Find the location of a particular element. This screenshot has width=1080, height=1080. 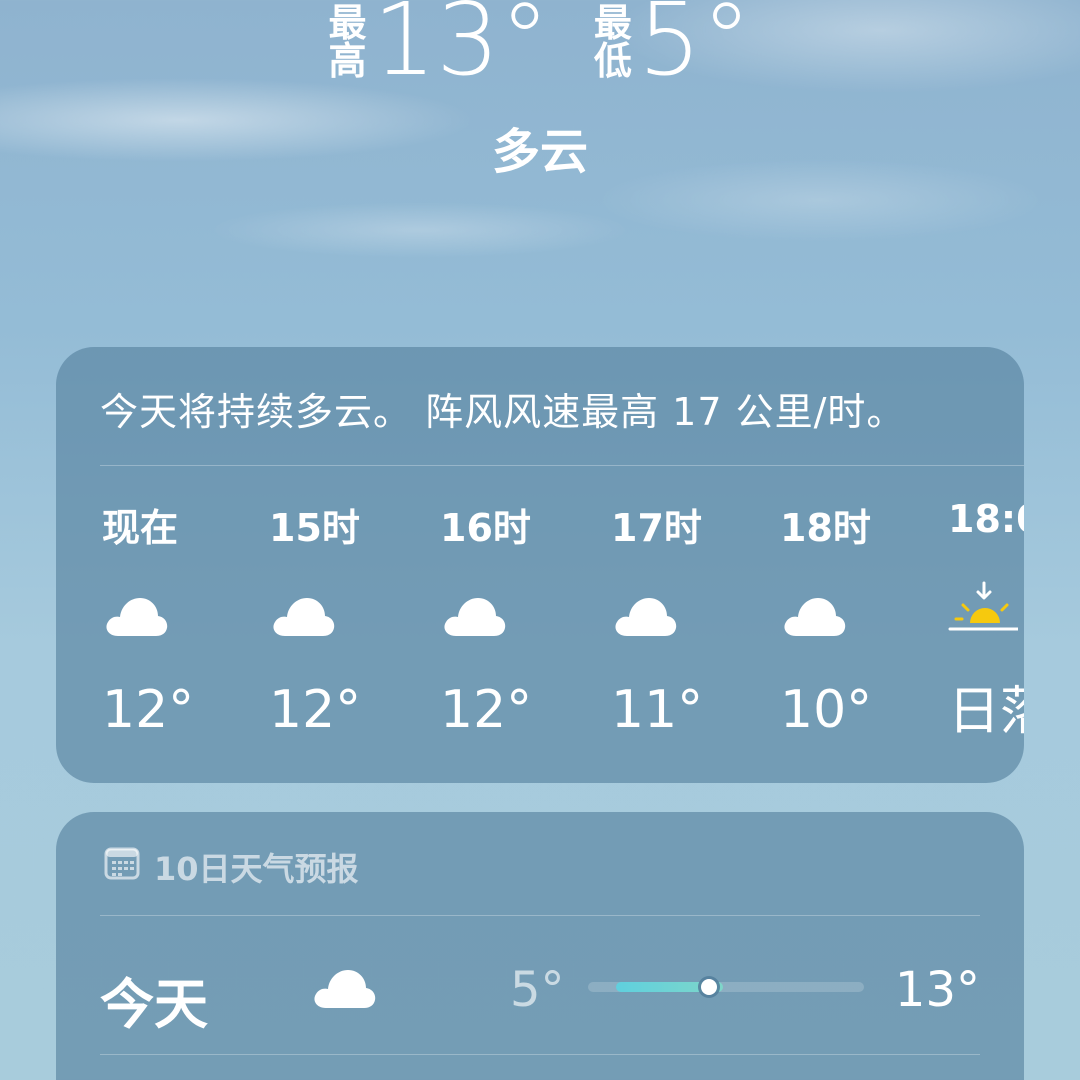

hour-label: 17时 is located at coordinates (656, 528).